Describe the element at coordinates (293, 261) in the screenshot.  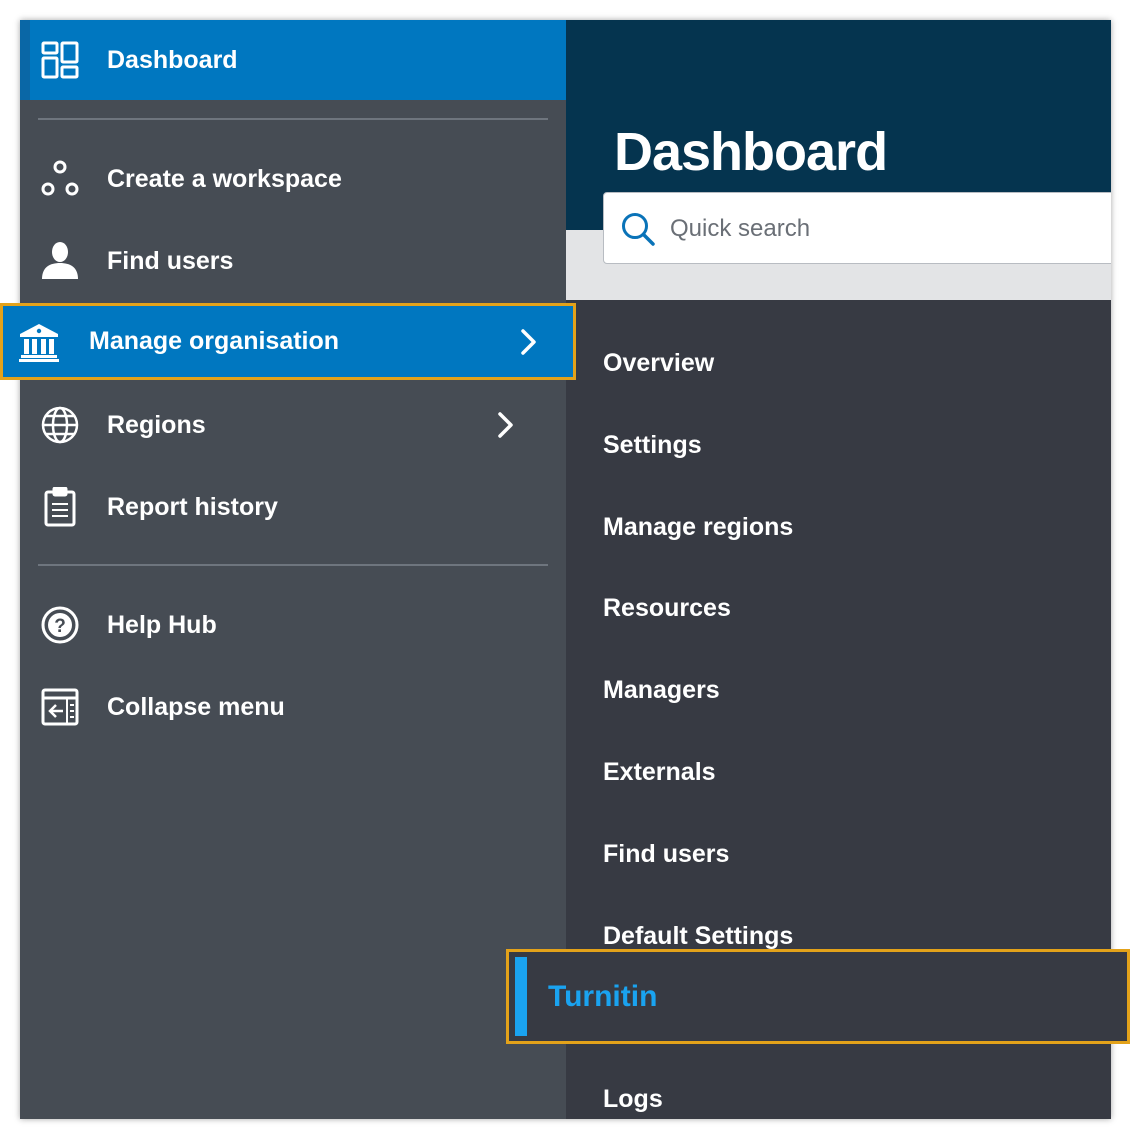
I see `sidebar-item-find-users: Find users` at that location.